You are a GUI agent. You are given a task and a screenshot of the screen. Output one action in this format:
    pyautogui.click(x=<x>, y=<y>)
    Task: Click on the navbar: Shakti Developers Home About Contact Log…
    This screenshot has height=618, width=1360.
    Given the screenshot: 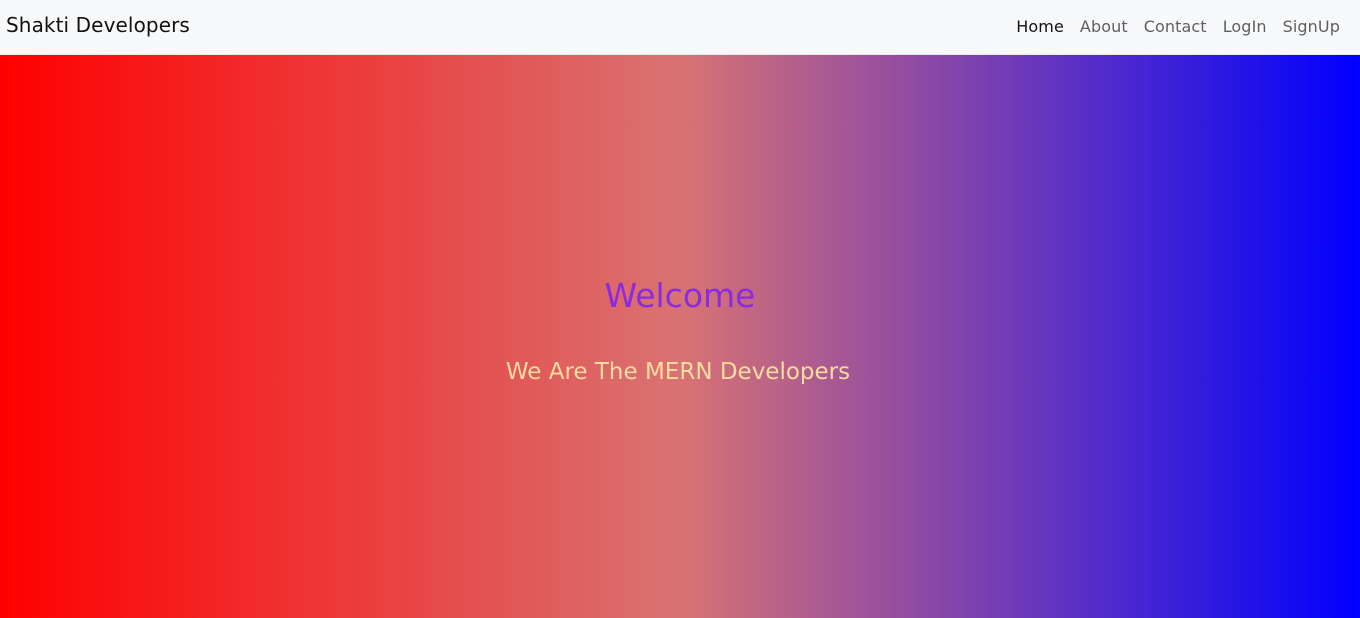 What is the action you would take?
    pyautogui.click(x=680, y=27)
    